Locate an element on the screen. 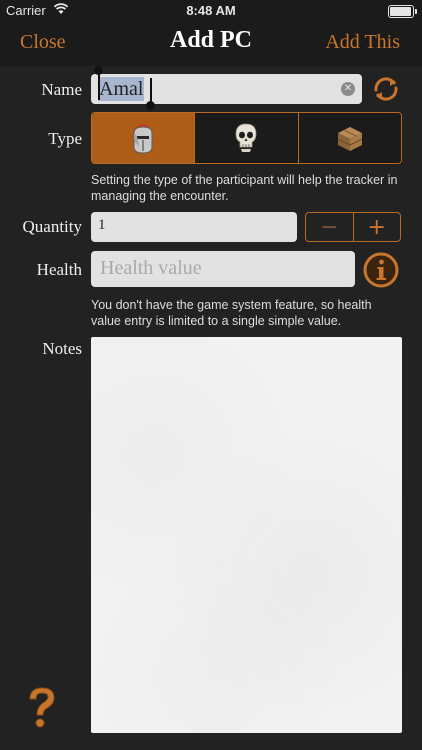 The image size is (422, 750). health-field-container is located at coordinates (223, 269).